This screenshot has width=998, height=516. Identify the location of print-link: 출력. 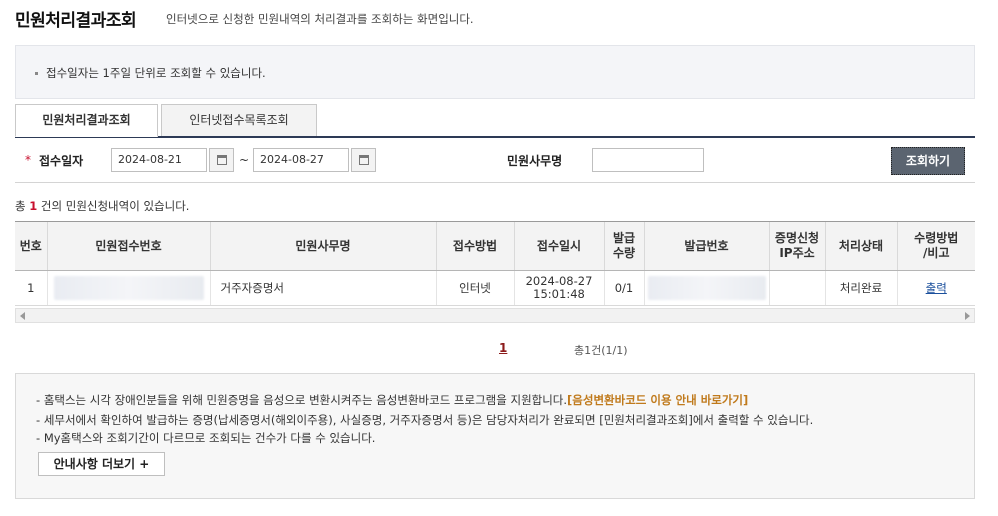
(936, 288).